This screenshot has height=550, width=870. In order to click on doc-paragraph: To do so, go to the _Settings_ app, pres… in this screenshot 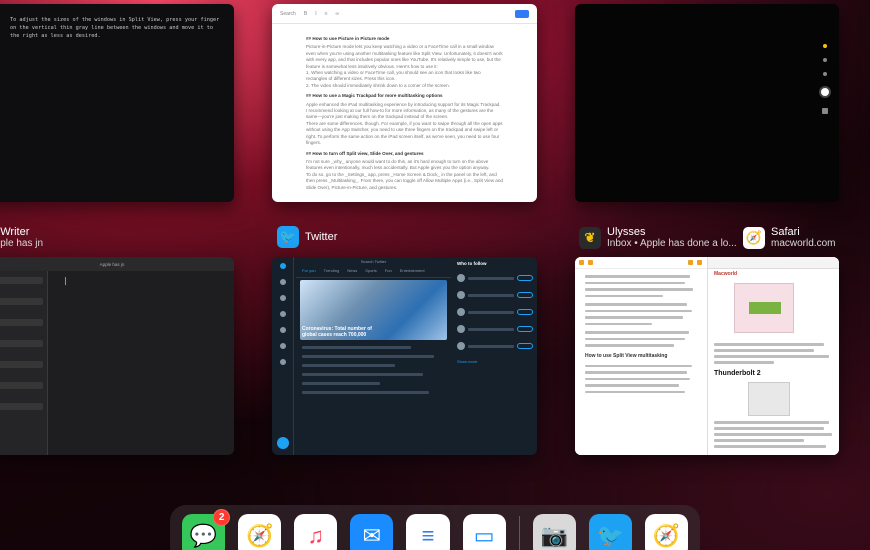, I will do `click(404, 180)`.